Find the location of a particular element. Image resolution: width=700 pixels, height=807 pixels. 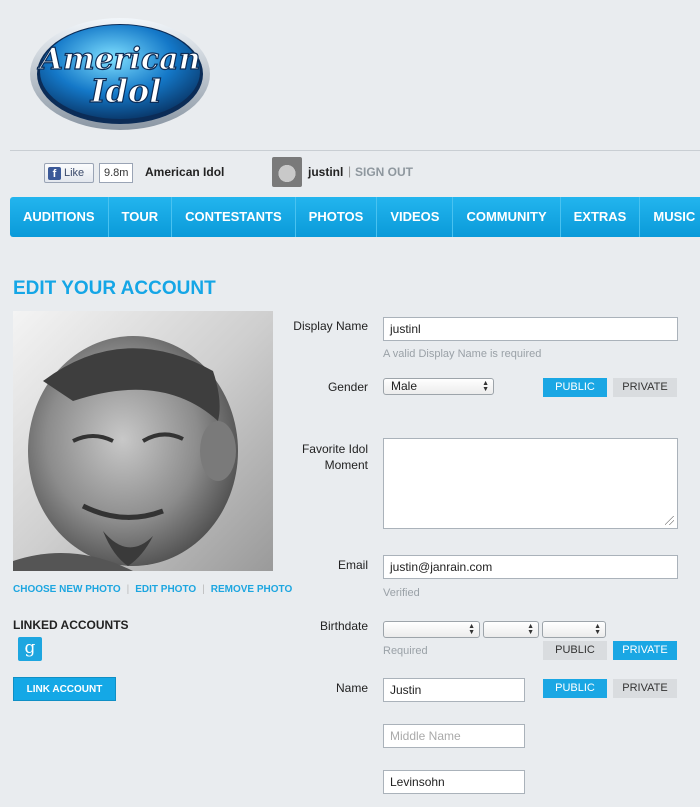

display-name-label: Display Name is located at coordinates (330, 326).